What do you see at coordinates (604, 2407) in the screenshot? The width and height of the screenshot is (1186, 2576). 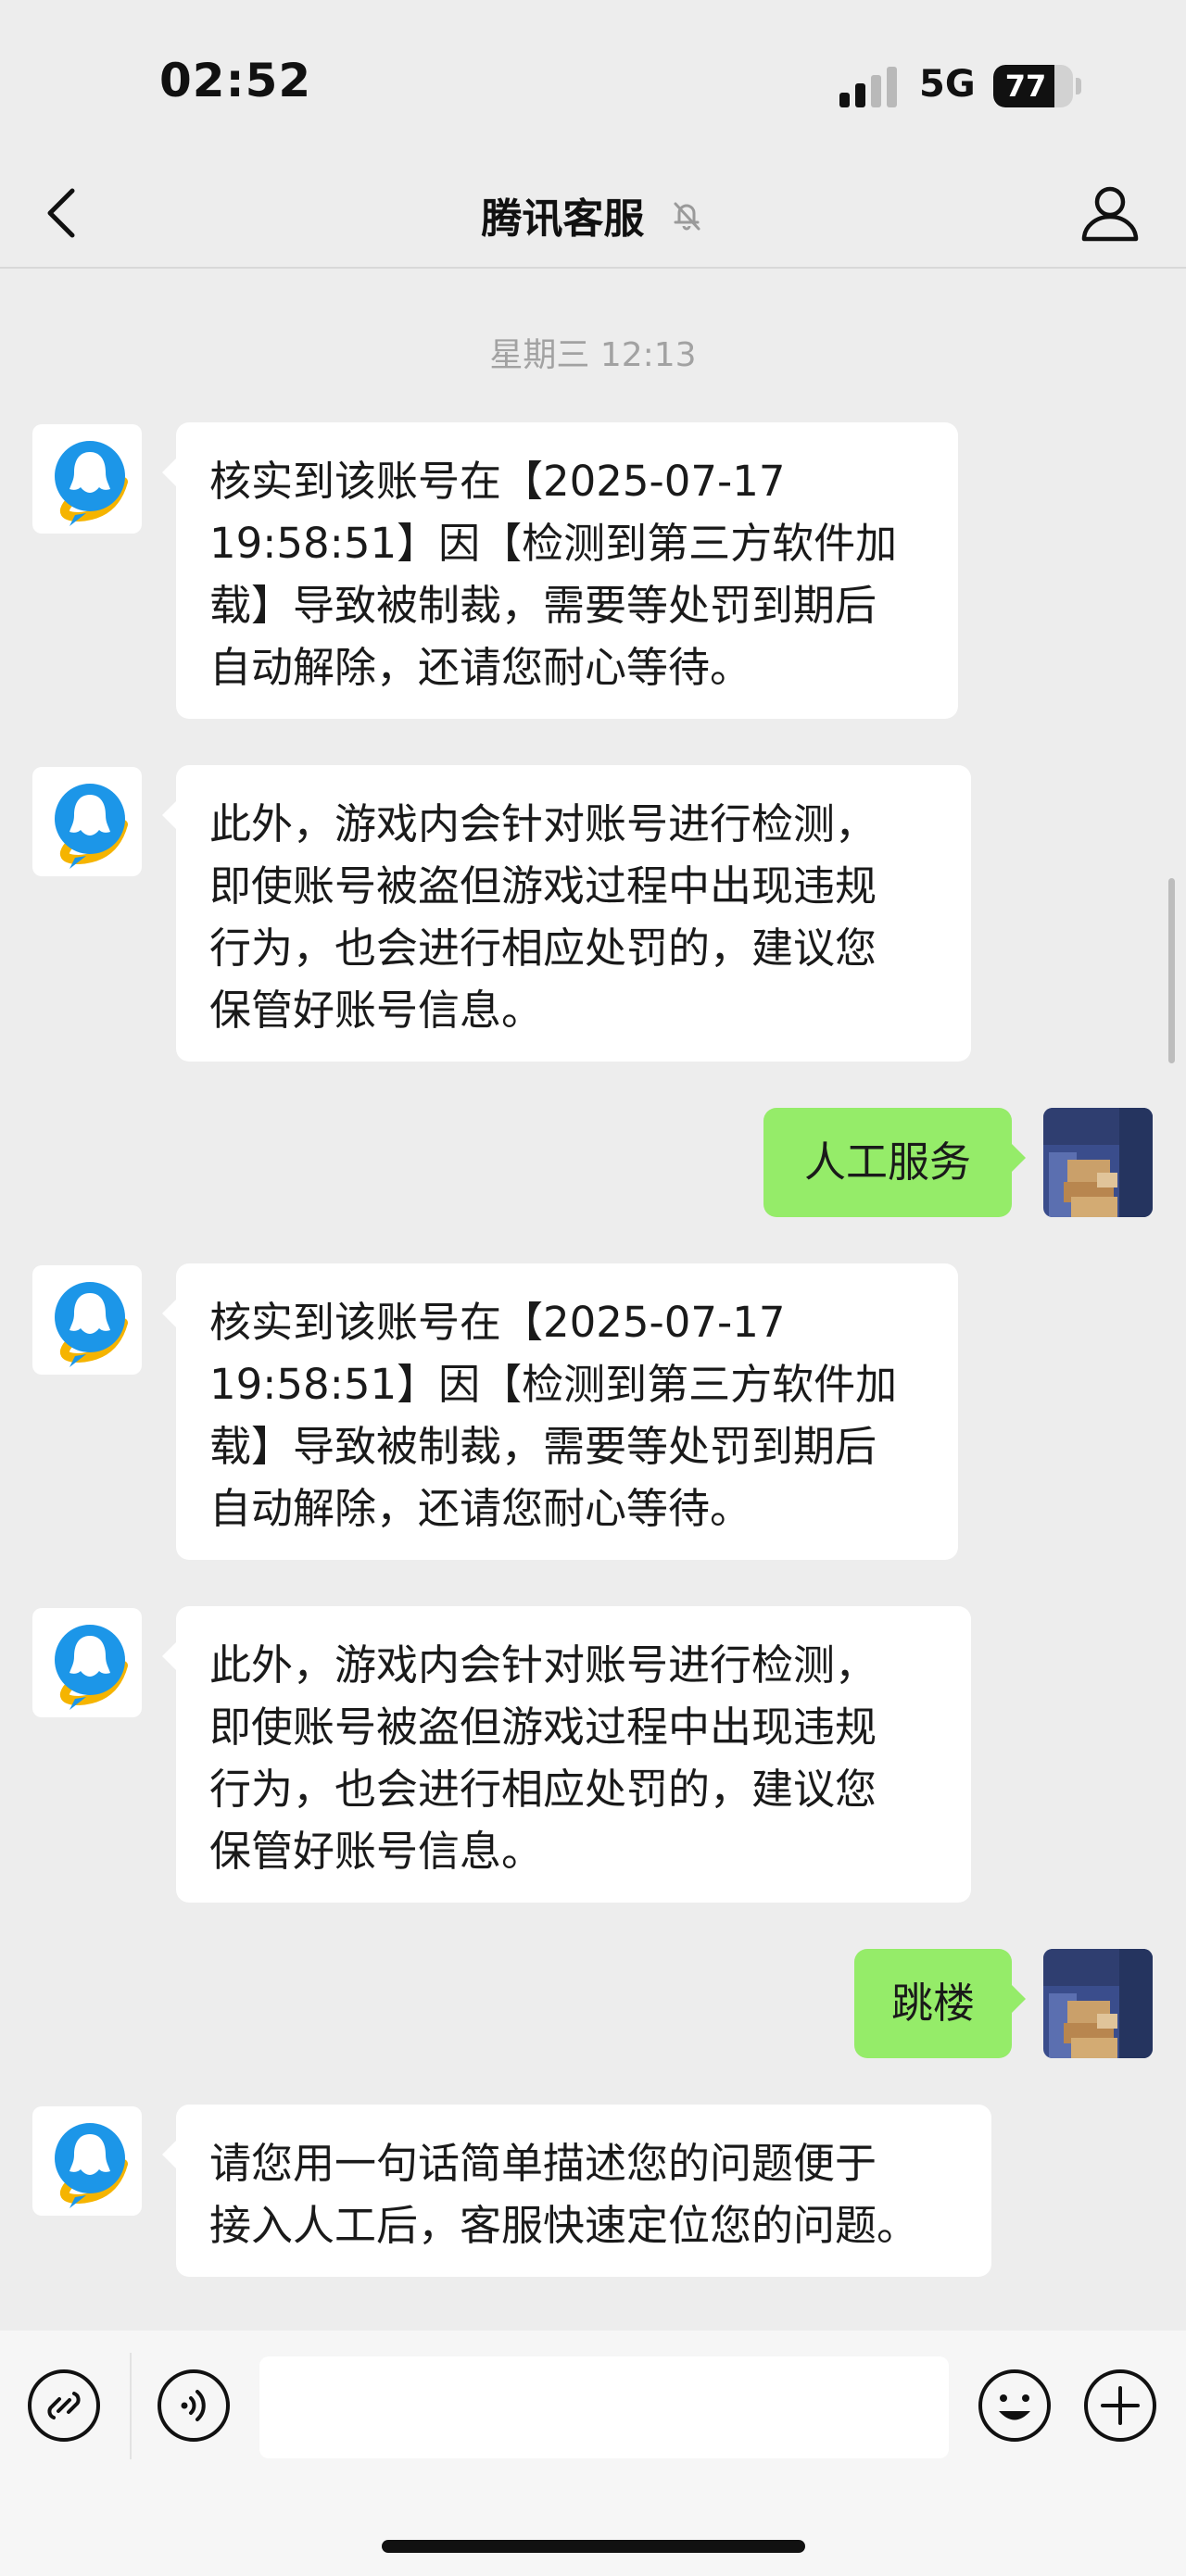 I see `message-input` at bounding box center [604, 2407].